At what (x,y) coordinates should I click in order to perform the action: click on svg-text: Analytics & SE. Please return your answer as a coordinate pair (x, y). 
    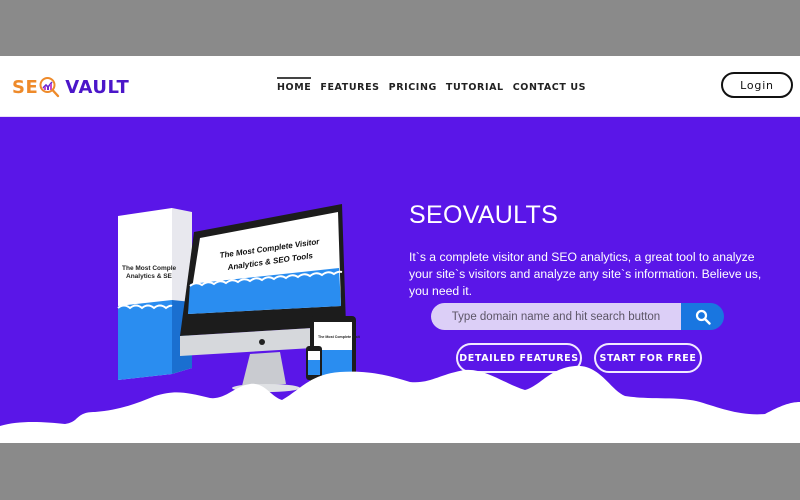
    Looking at the image, I should click on (149, 276).